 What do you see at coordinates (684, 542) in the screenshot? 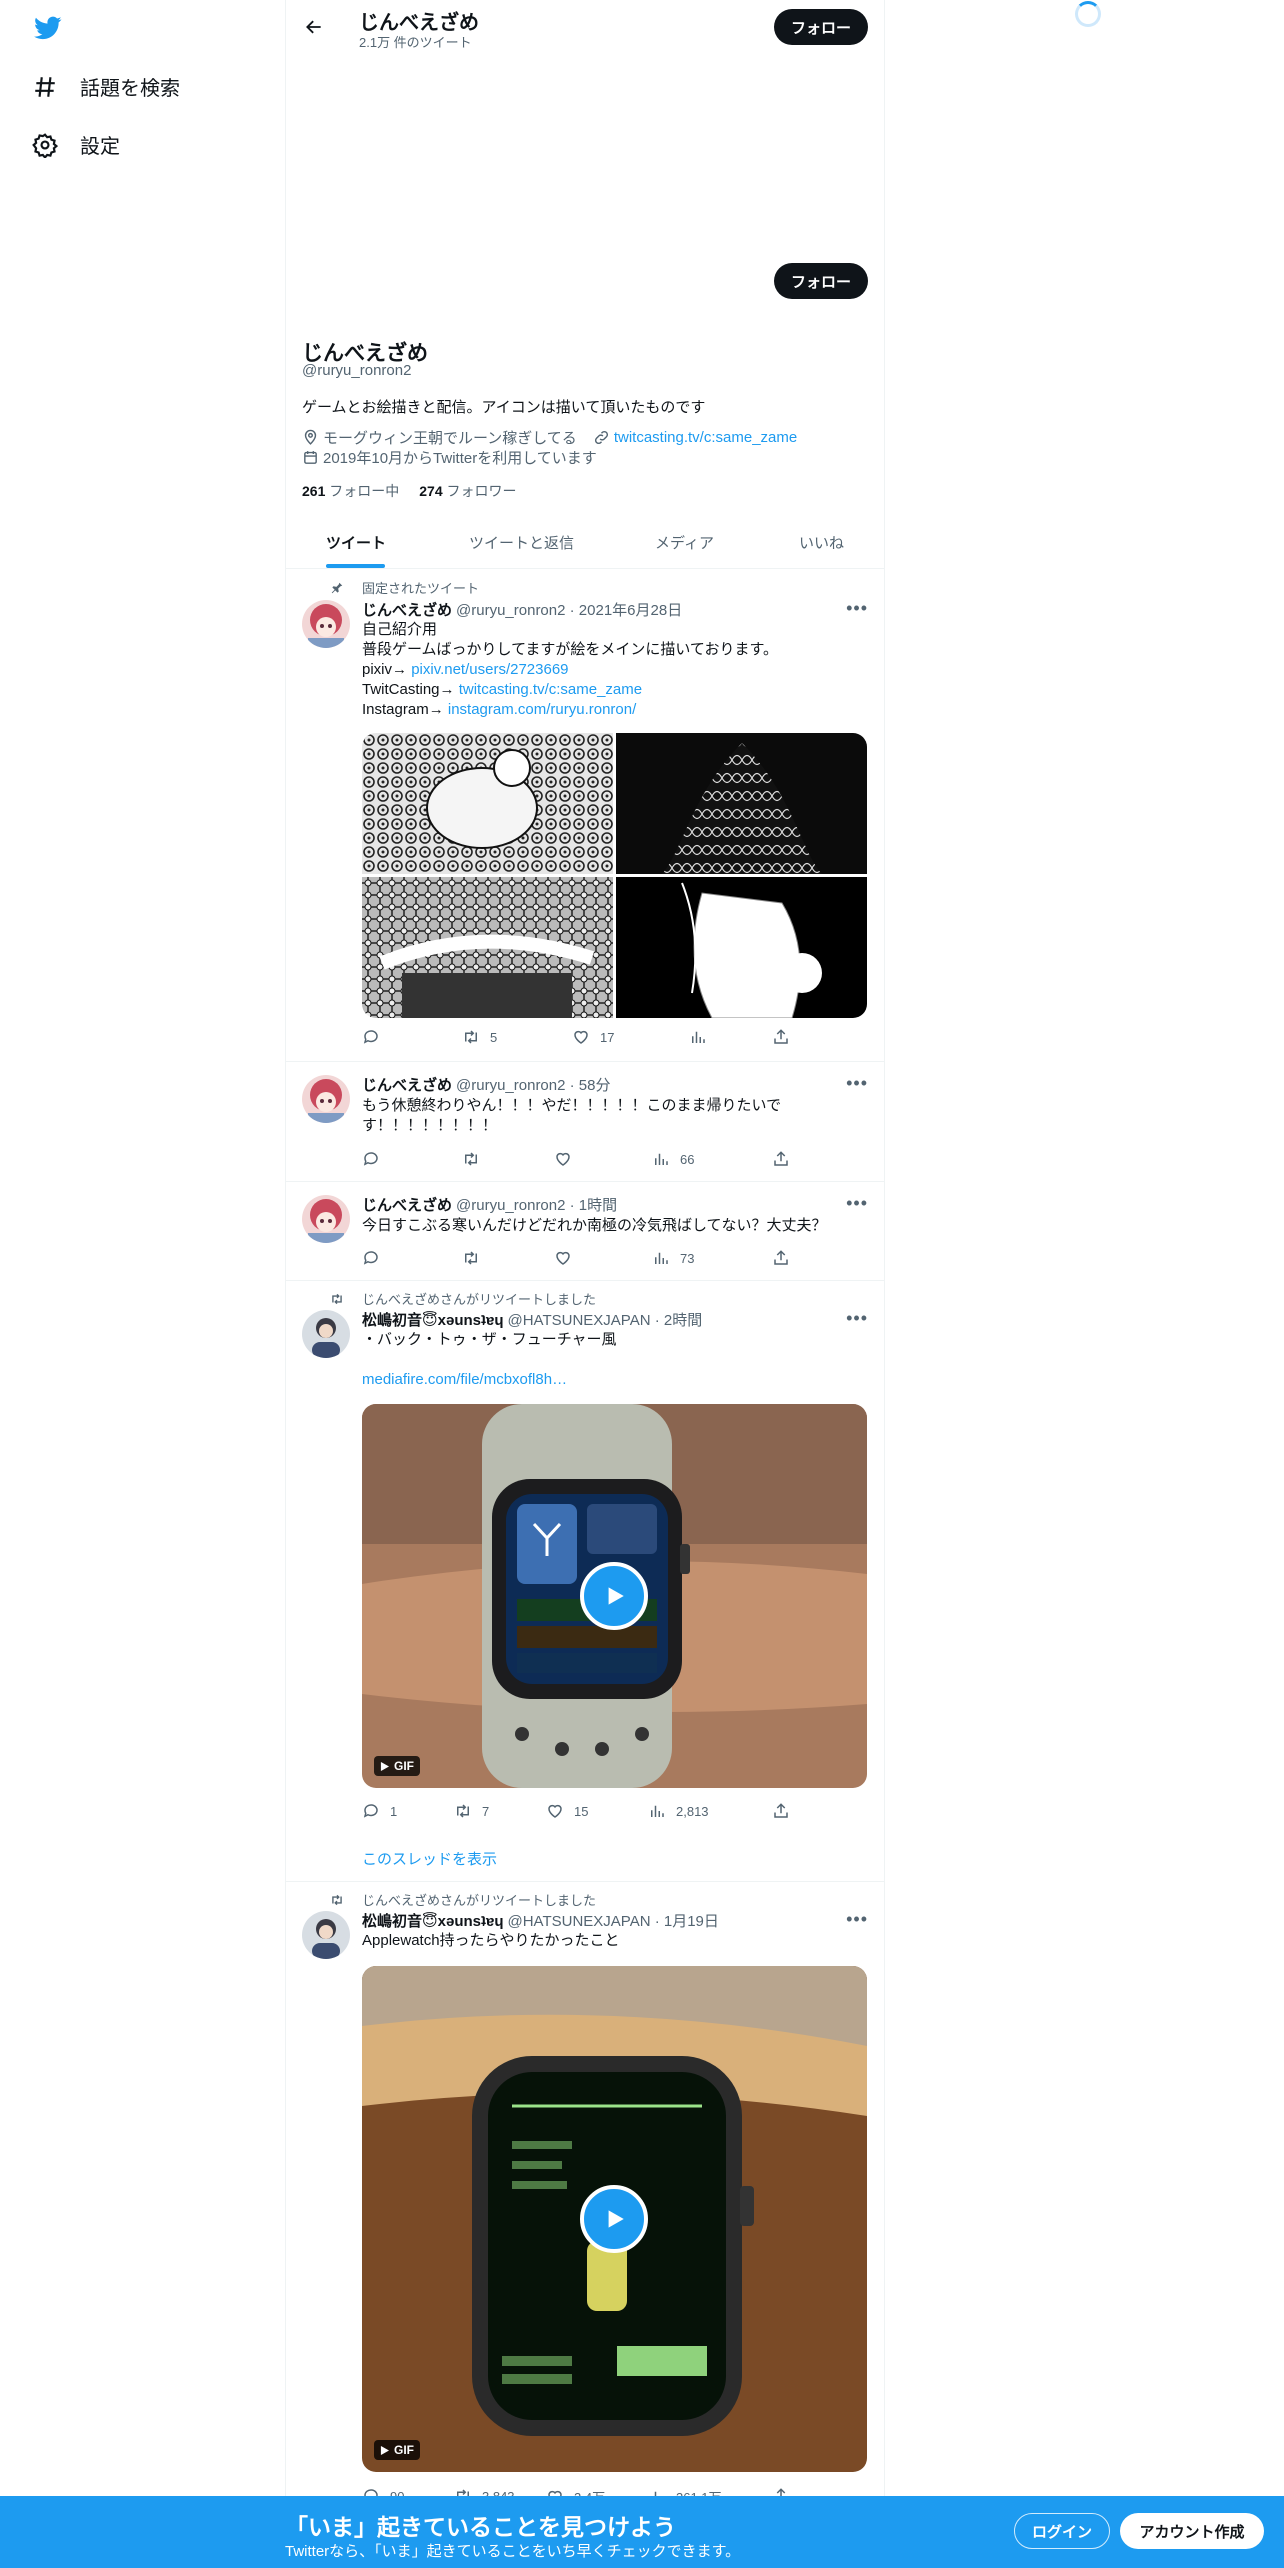
I see `tab-media: メディア` at bounding box center [684, 542].